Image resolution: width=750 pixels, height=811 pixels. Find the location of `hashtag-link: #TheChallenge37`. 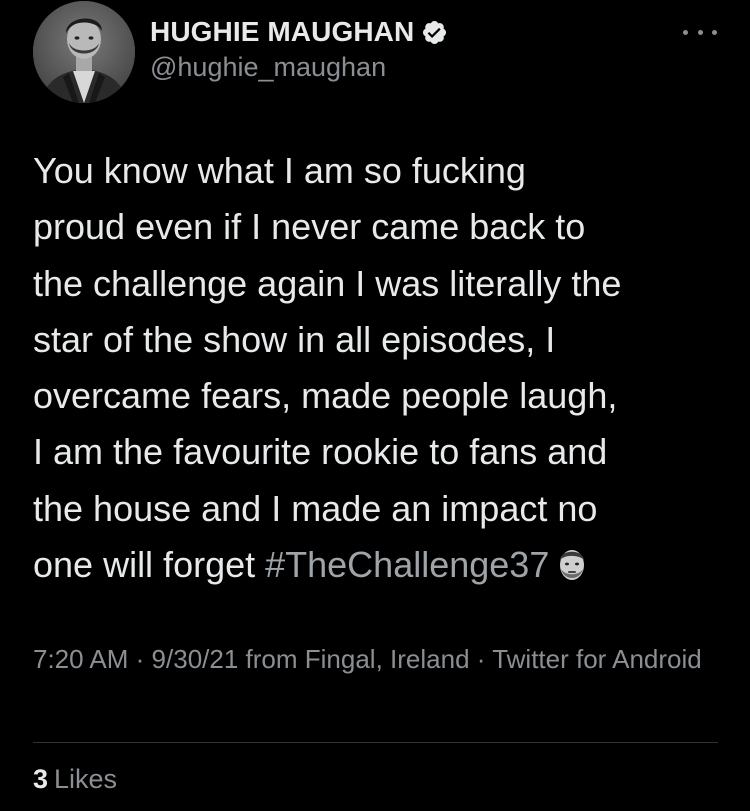

hashtag-link: #TheChallenge37 is located at coordinates (407, 564).